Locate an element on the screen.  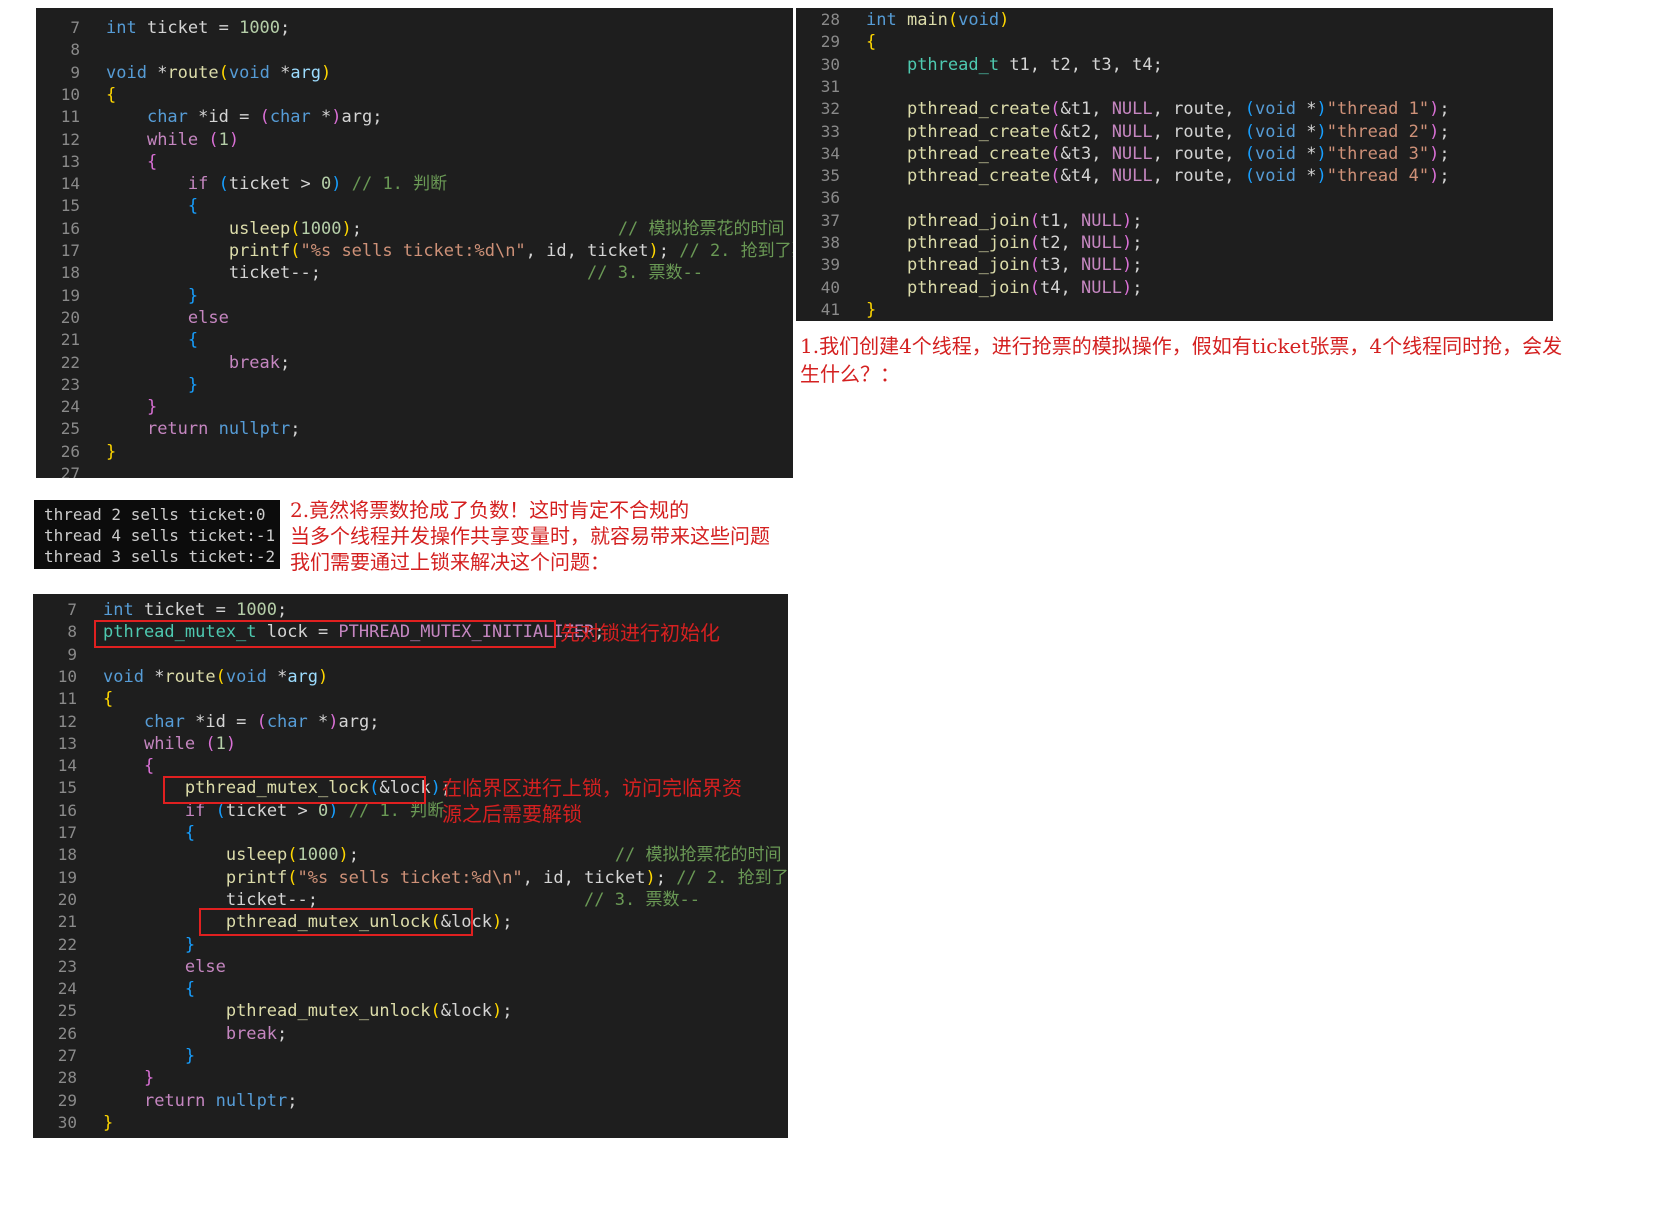
line-number: 14 is located at coordinates (70, 184).